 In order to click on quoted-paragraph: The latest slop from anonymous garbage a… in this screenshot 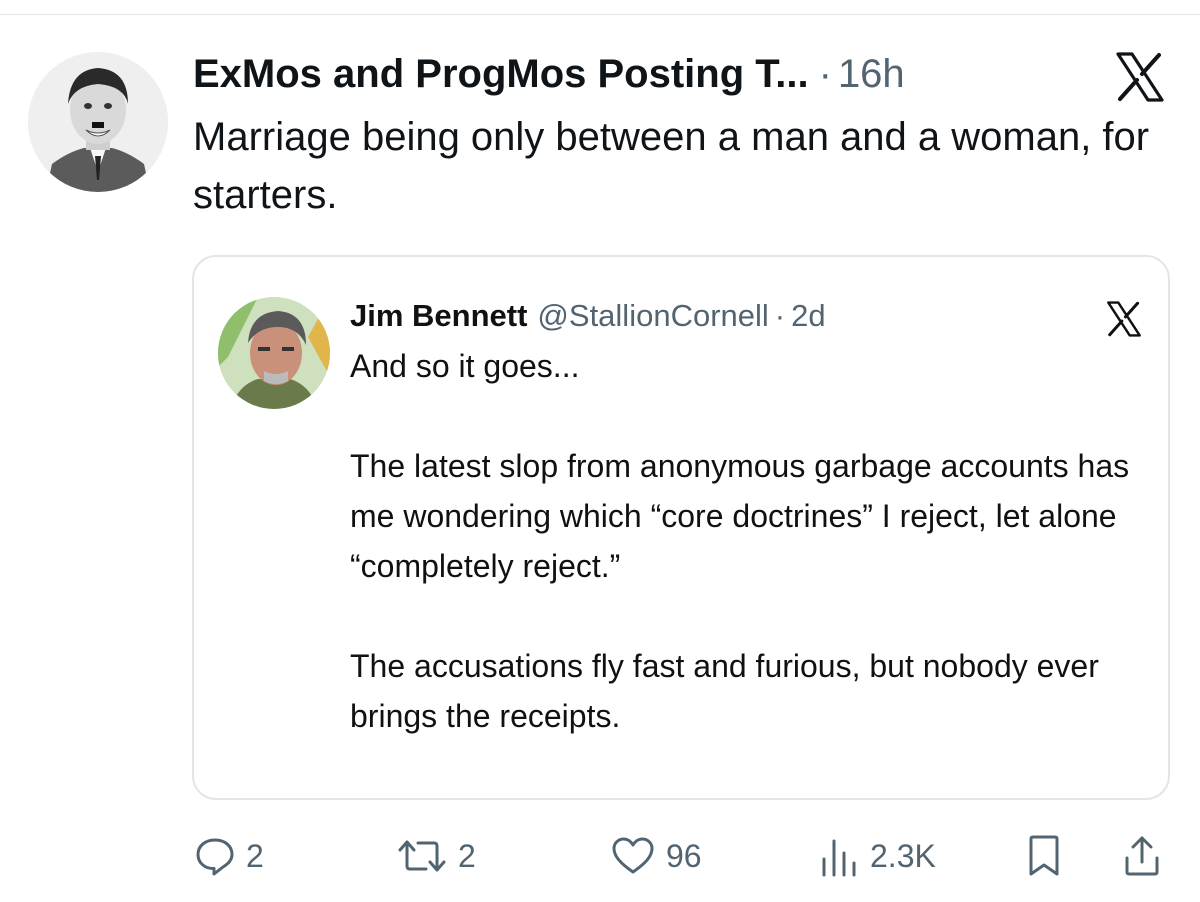, I will do `click(740, 516)`.